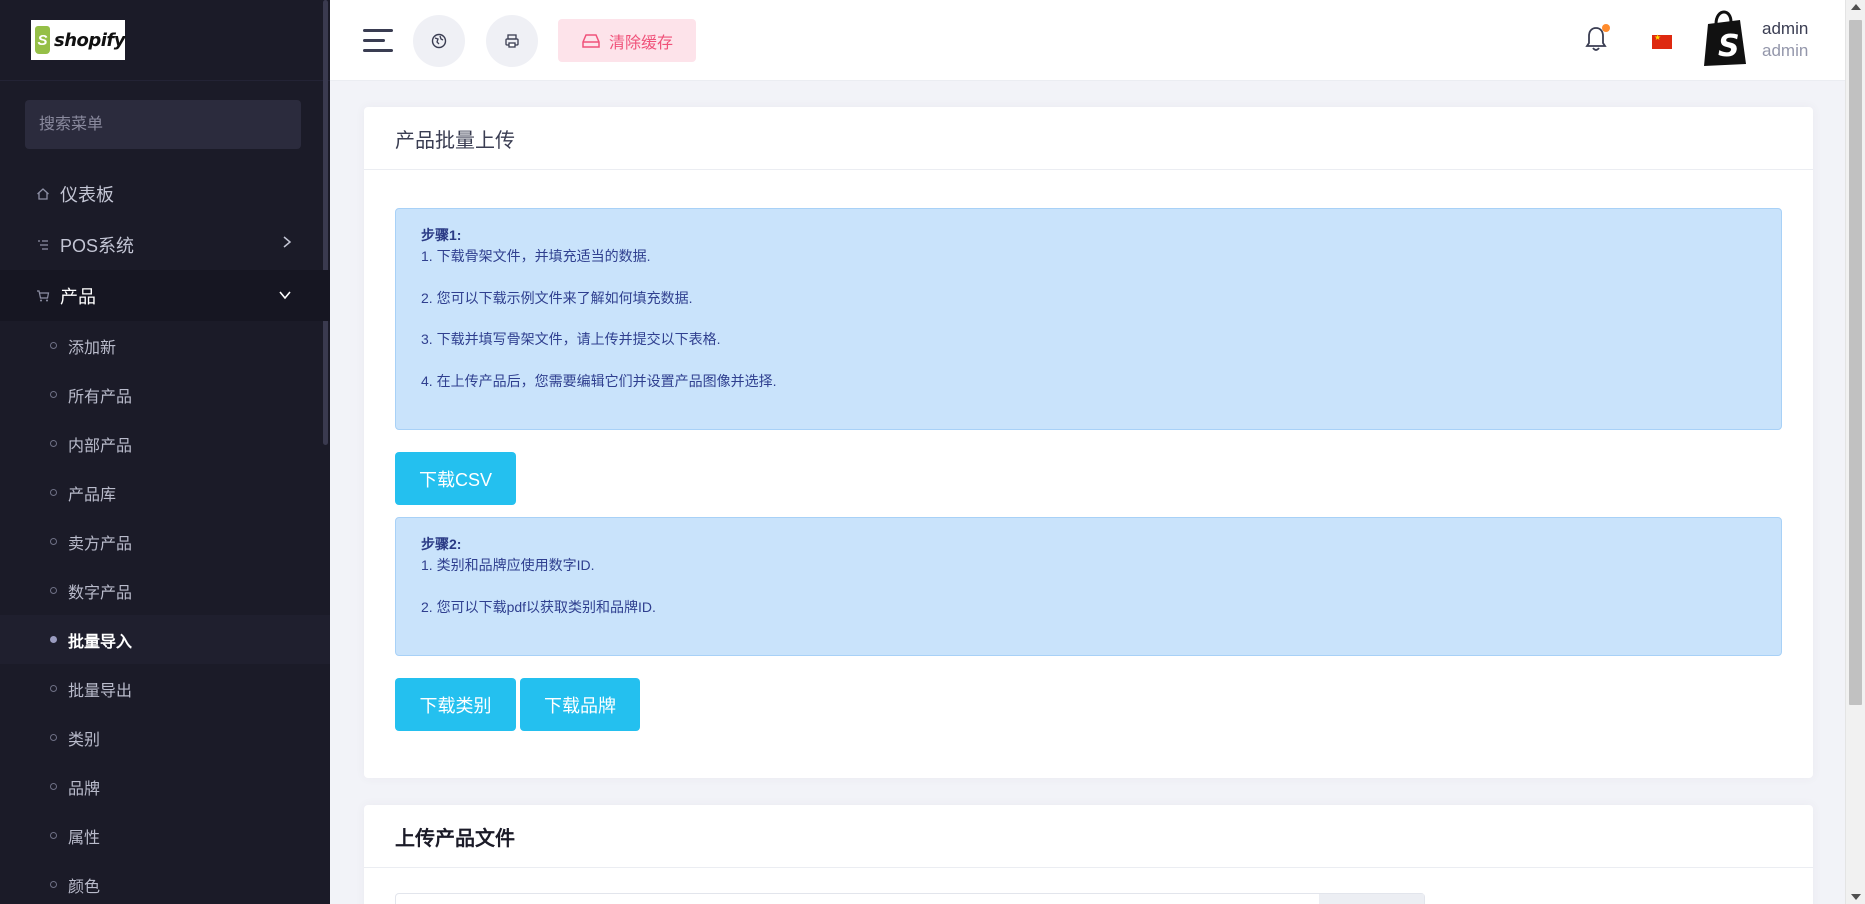 The image size is (1865, 904). What do you see at coordinates (508, 564) in the screenshot?
I see `step2-line-1: 1. 类别和品牌应使用数字ID.` at bounding box center [508, 564].